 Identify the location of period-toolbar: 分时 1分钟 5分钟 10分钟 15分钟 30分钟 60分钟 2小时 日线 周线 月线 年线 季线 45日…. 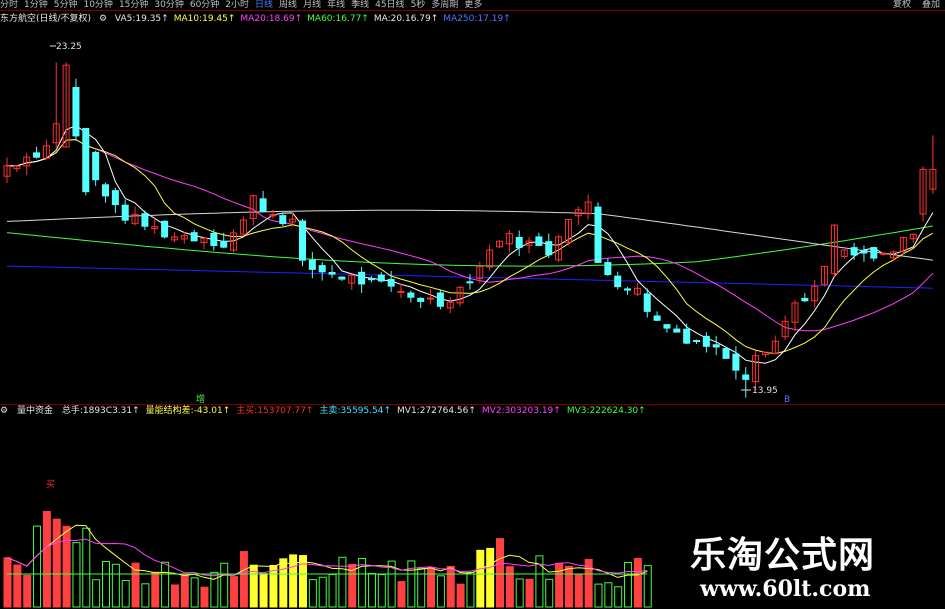
(472, 5).